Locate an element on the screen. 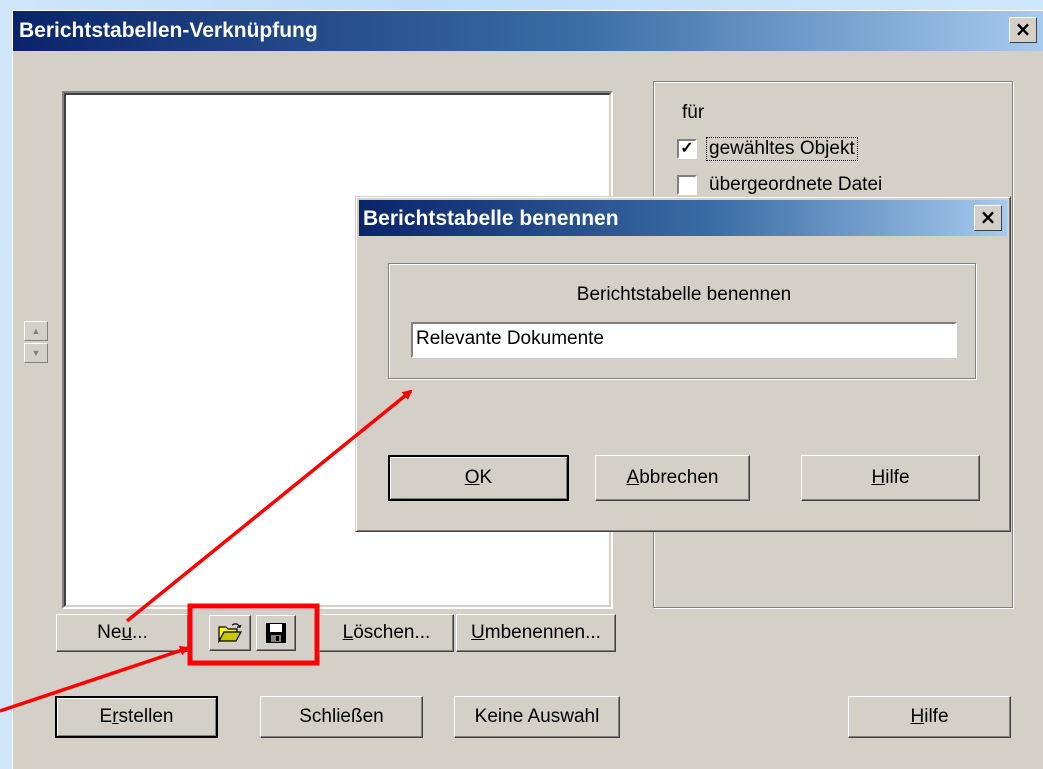 Image resolution: width=1043 pixels, height=769 pixels. arrow-to-toolbar is located at coordinates (95, 679).